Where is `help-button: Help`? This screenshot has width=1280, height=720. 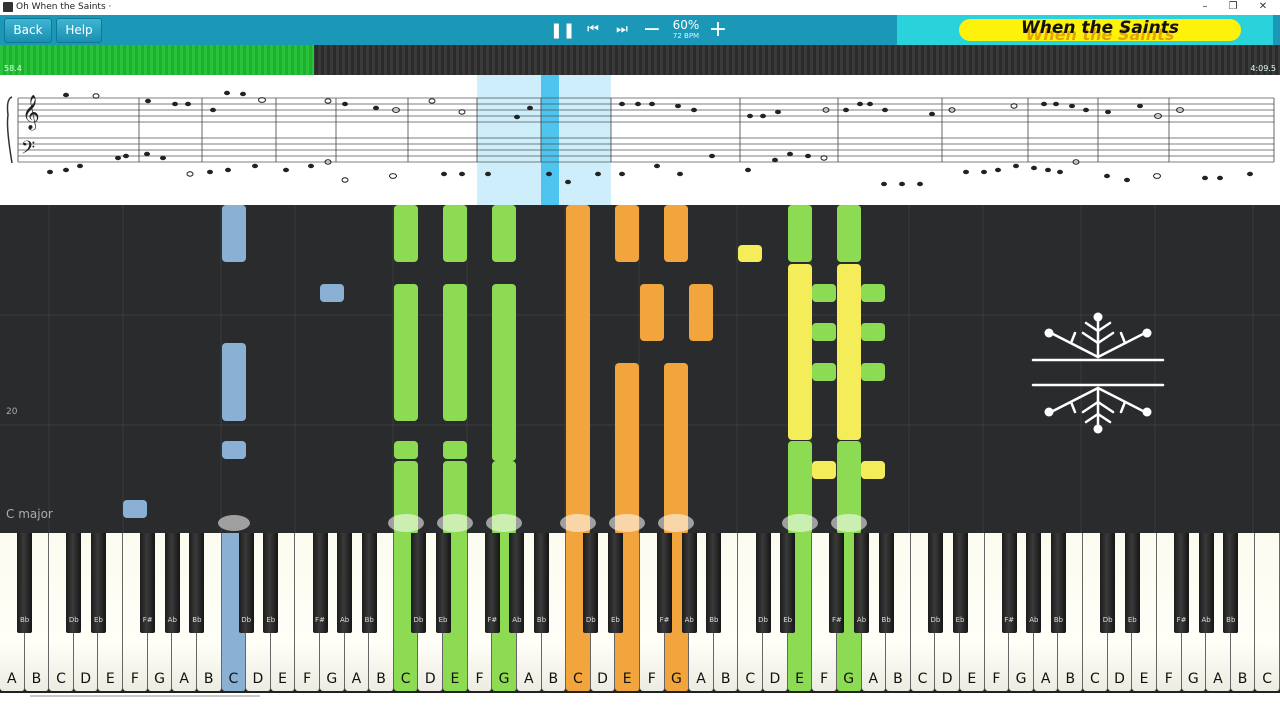
help-button: Help is located at coordinates (79, 30).